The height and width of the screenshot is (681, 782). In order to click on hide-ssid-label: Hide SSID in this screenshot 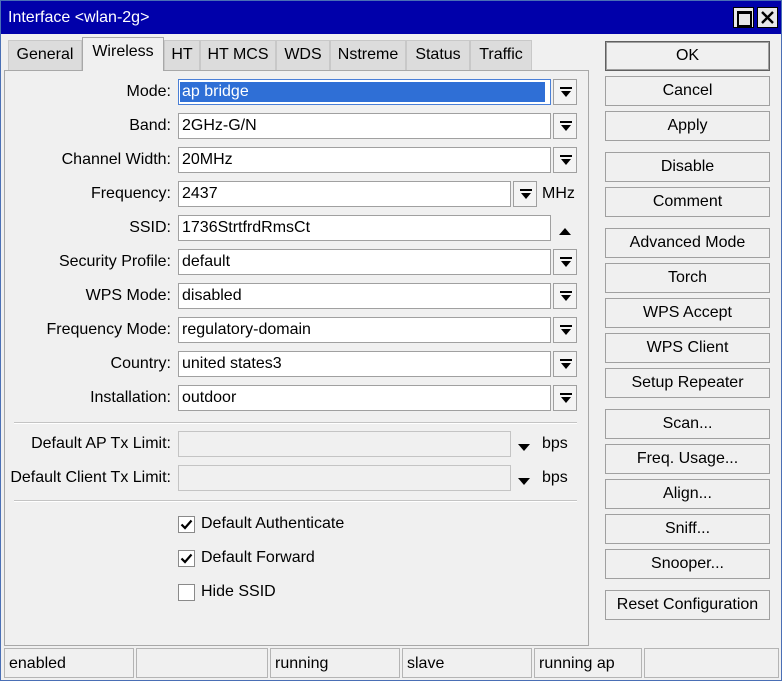, I will do `click(238, 592)`.